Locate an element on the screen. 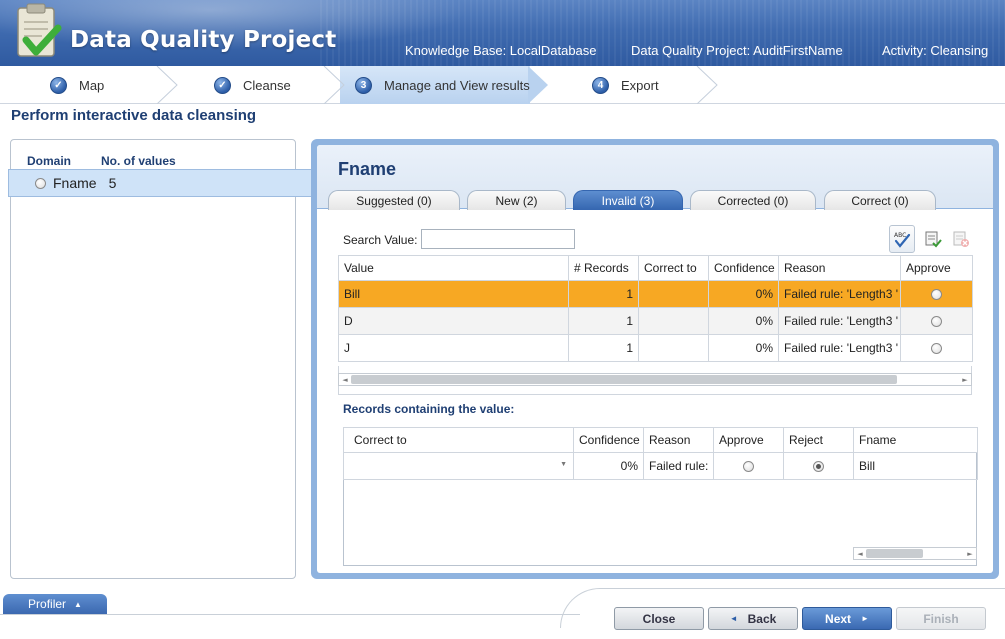 Image resolution: width=1005 pixels, height=639 pixels. tab-correct: Correct (0) is located at coordinates (880, 200).